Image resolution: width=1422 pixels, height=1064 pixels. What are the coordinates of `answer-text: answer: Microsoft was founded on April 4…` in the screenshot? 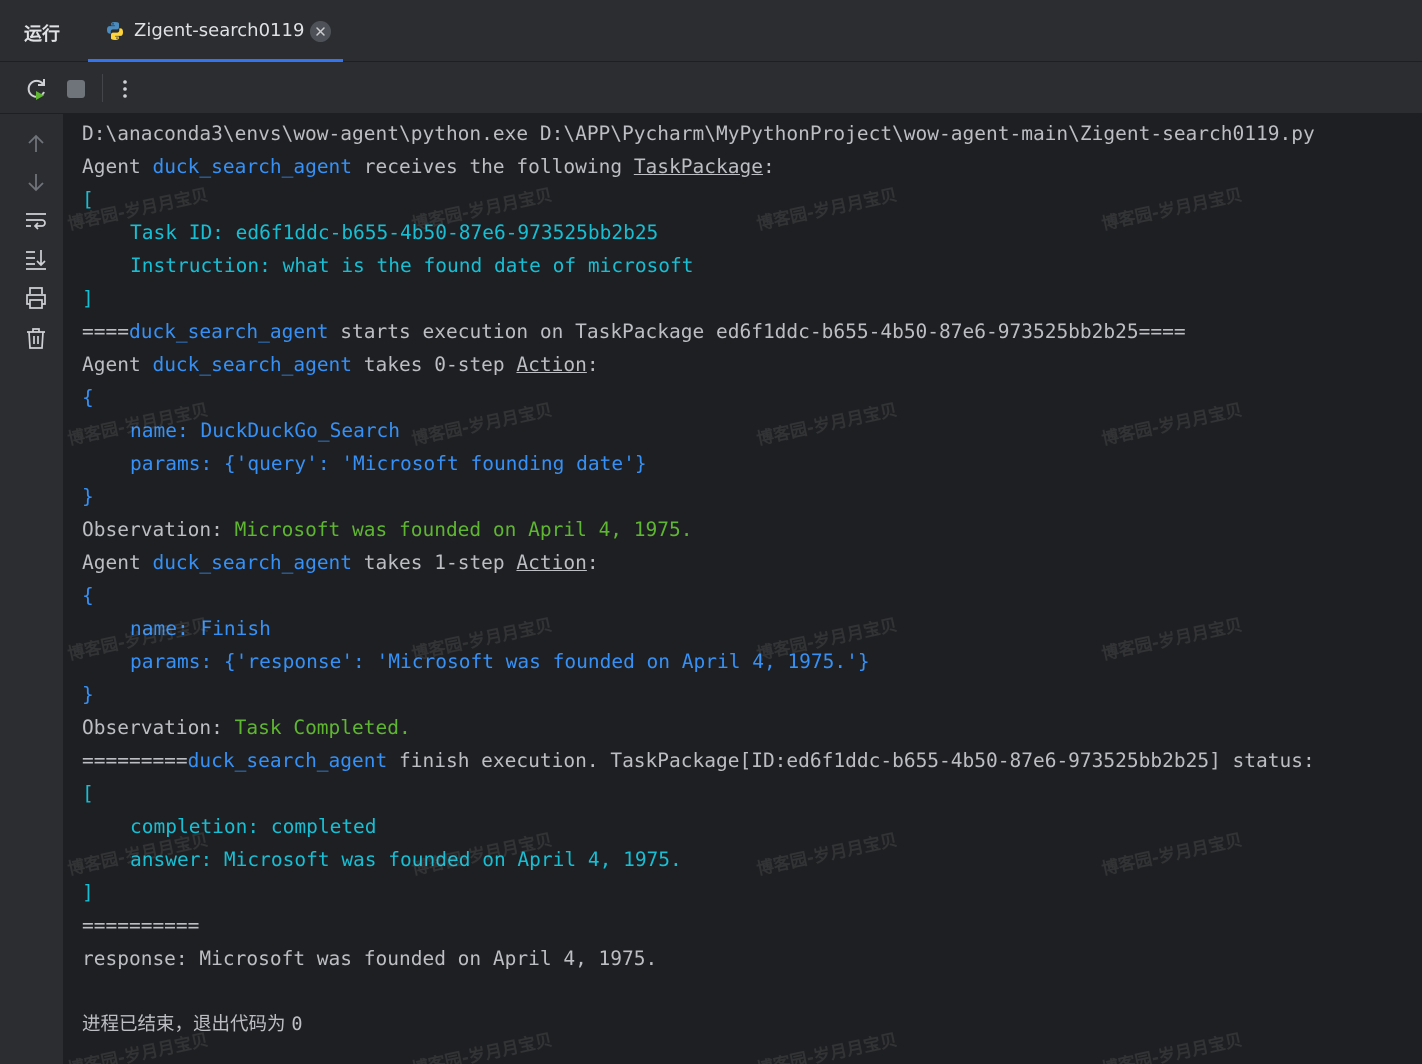 It's located at (406, 859).